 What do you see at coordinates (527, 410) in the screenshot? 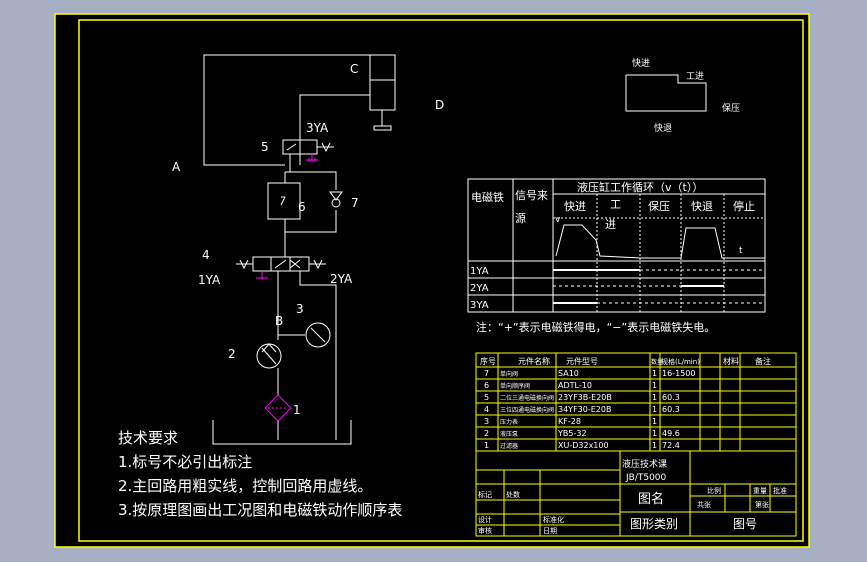
I see `parts-cell-name: 三位四通电磁换向阀` at bounding box center [527, 410].